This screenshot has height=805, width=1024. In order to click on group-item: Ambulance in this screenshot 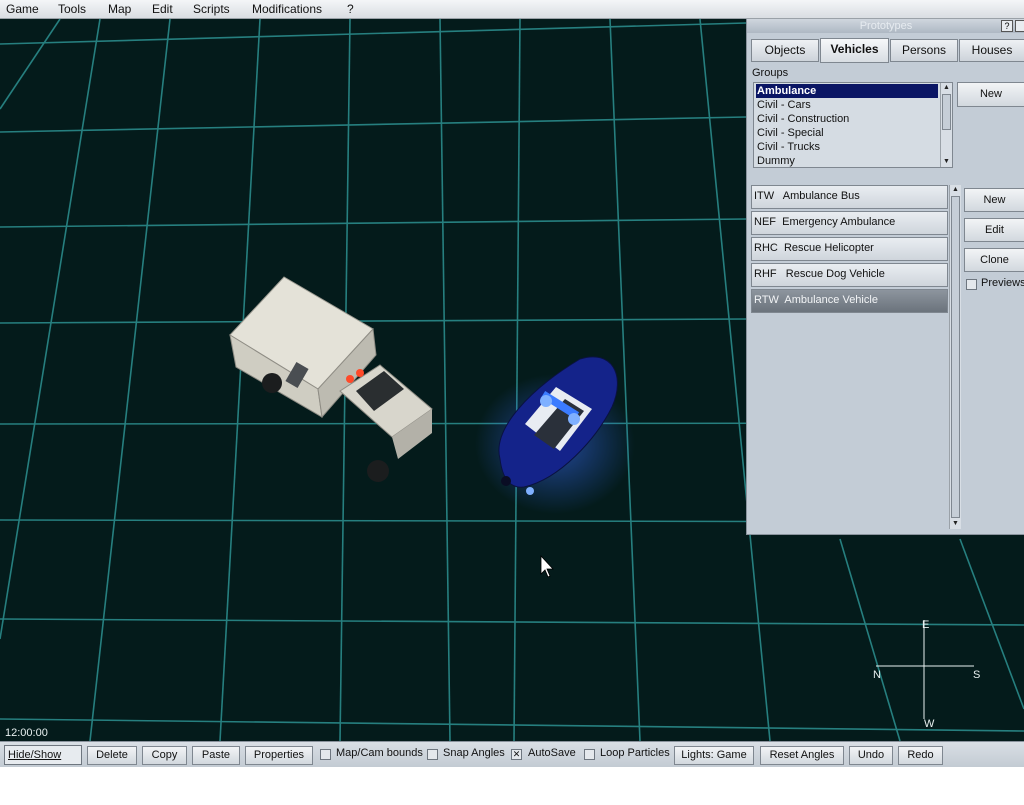, I will do `click(847, 91)`.